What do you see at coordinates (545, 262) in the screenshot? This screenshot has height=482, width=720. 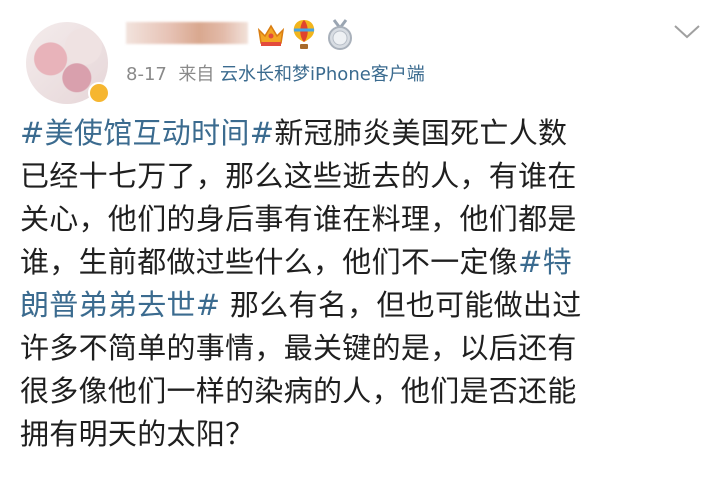 I see `hashtag-link: #特` at bounding box center [545, 262].